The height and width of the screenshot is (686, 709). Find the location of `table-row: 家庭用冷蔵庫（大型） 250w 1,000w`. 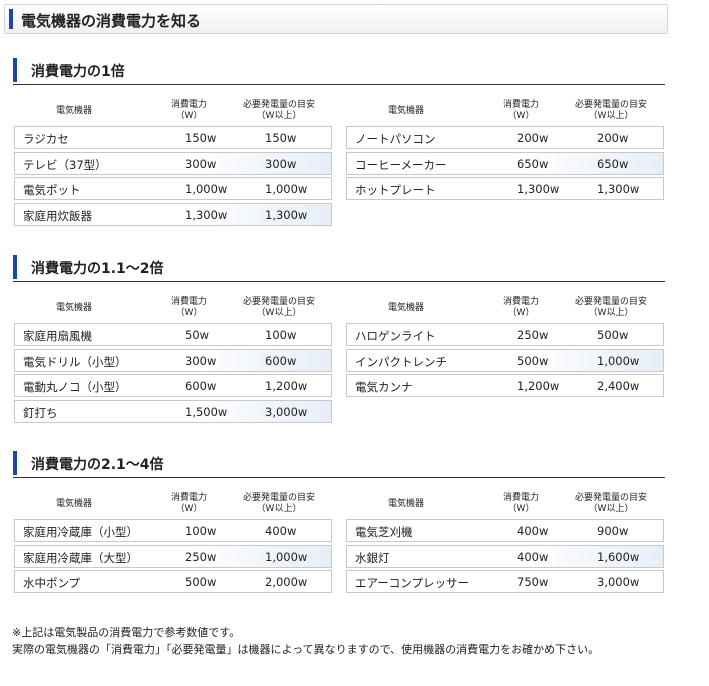

table-row: 家庭用冷蔵庫（大型） 250w 1,000w is located at coordinates (173, 556).